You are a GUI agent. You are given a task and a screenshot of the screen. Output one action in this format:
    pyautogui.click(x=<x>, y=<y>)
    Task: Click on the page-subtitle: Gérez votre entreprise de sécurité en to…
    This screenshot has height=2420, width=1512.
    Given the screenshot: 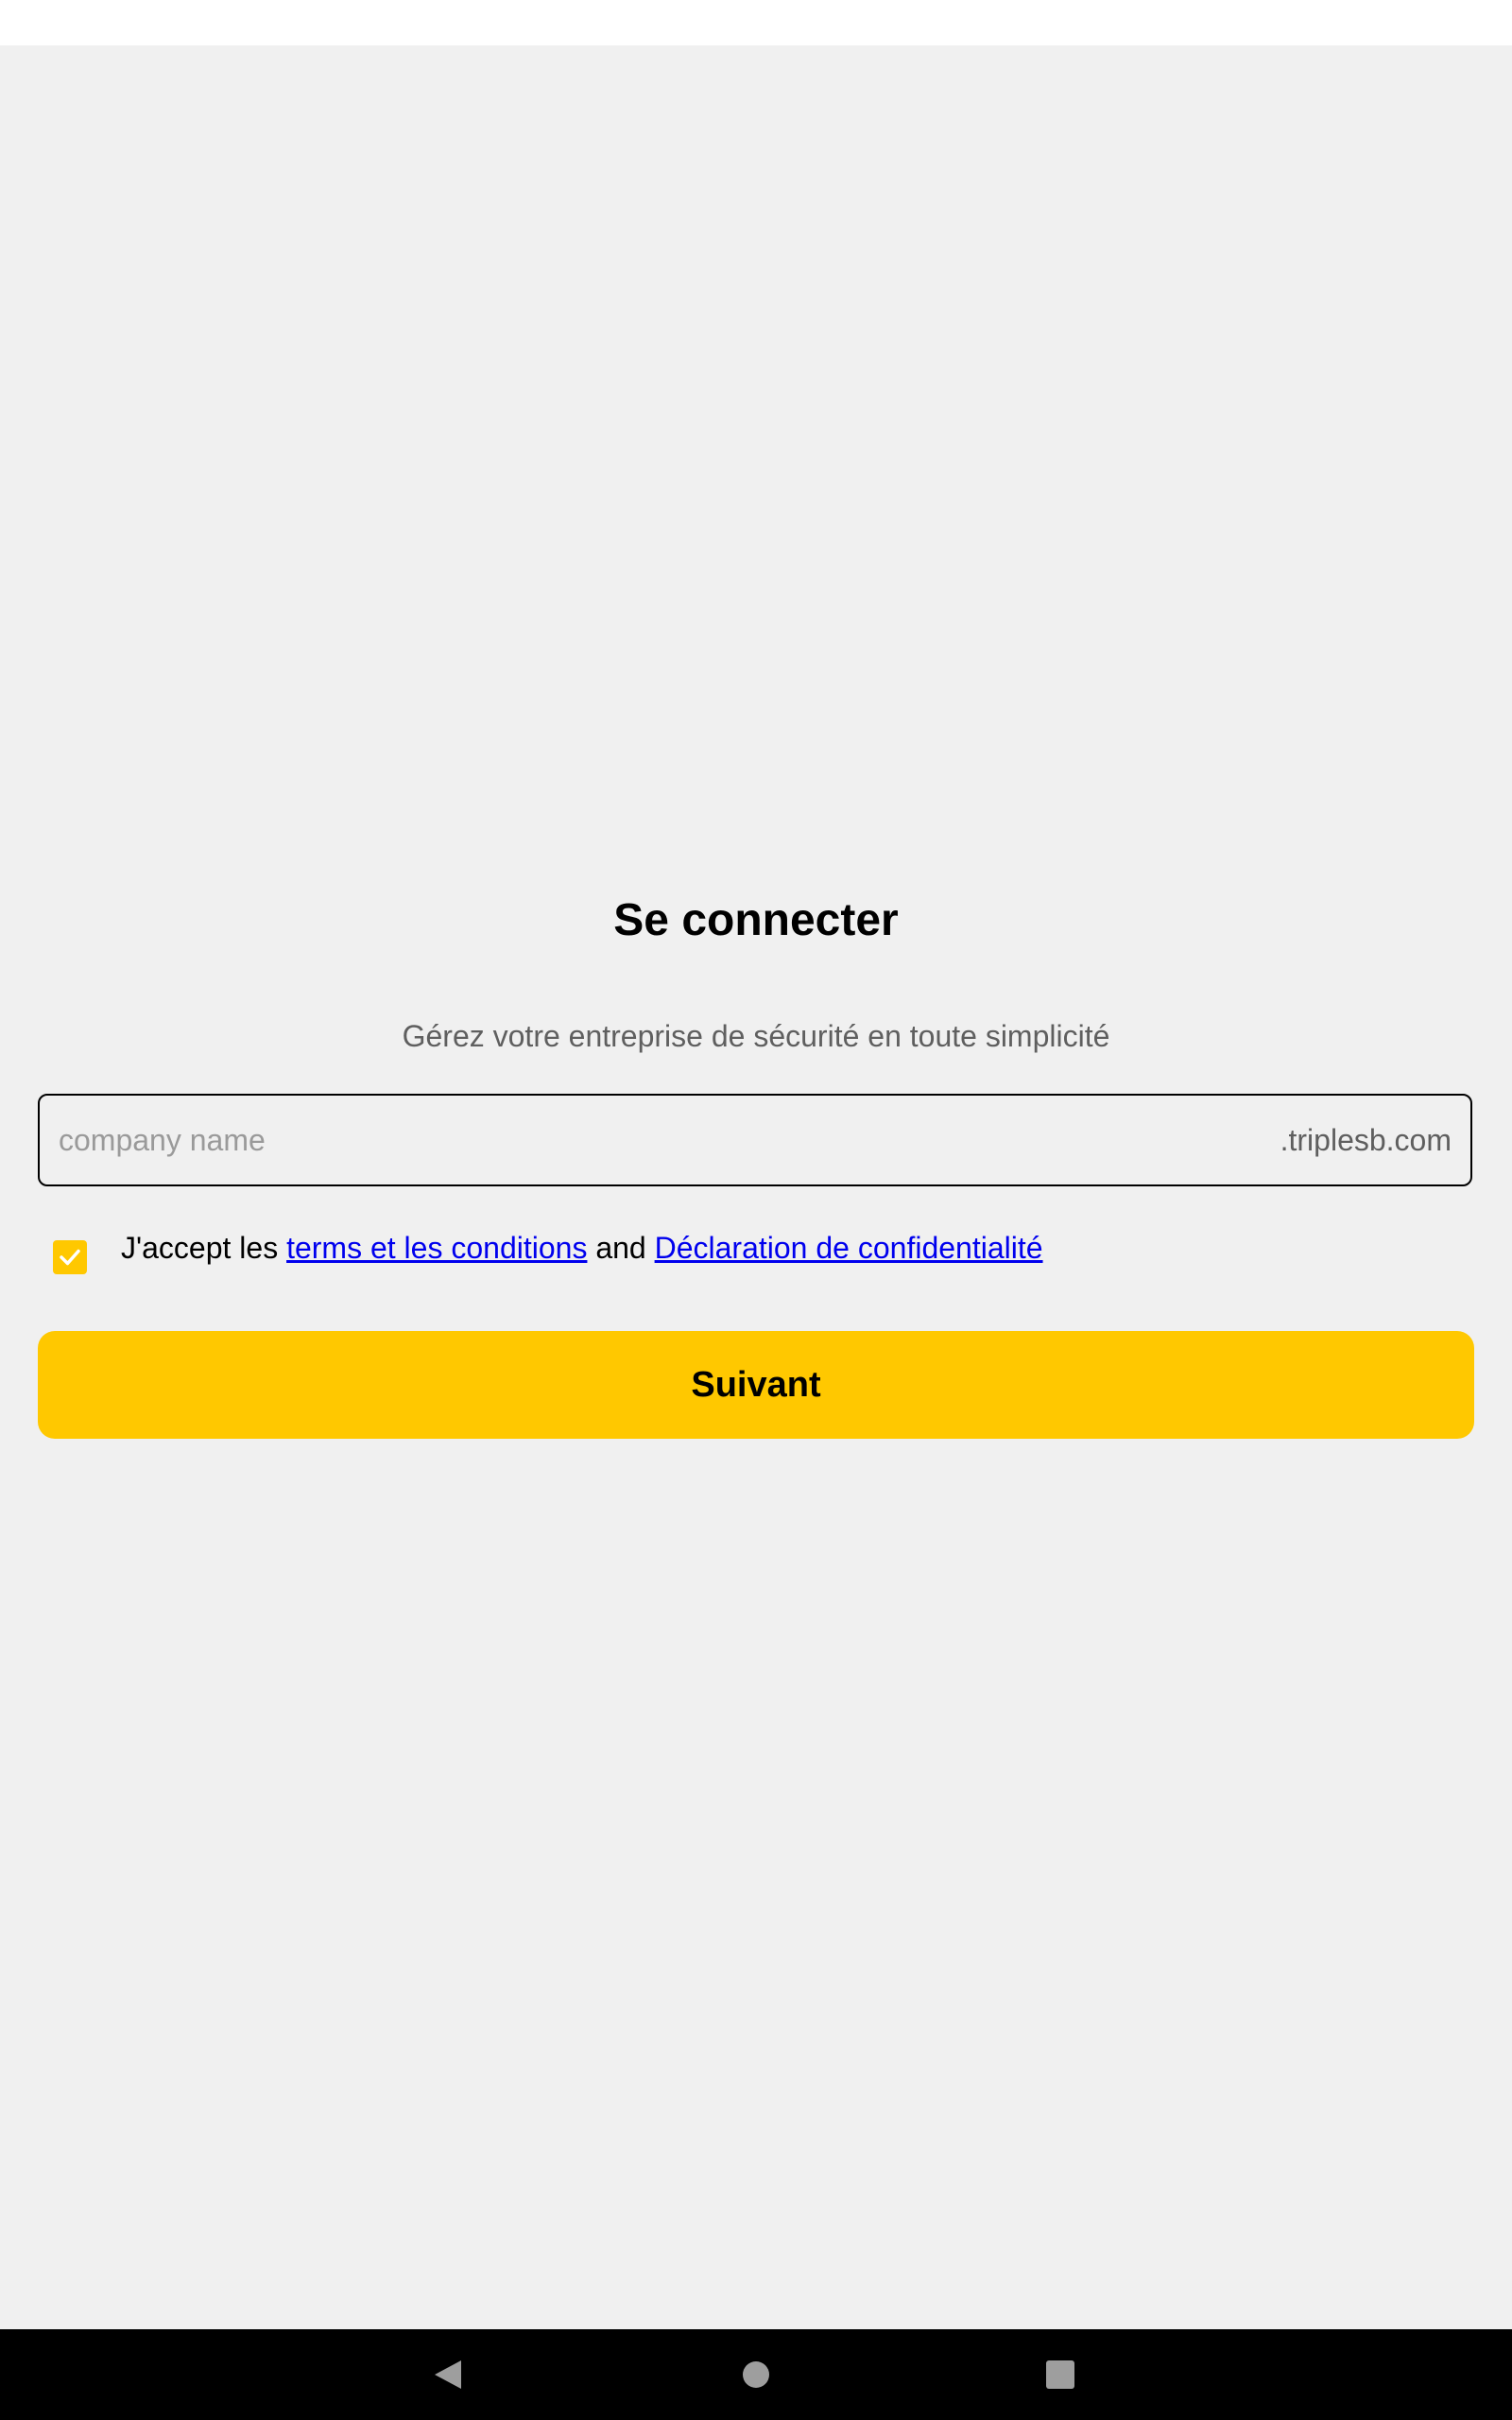 What is the action you would take?
    pyautogui.click(x=756, y=1036)
    